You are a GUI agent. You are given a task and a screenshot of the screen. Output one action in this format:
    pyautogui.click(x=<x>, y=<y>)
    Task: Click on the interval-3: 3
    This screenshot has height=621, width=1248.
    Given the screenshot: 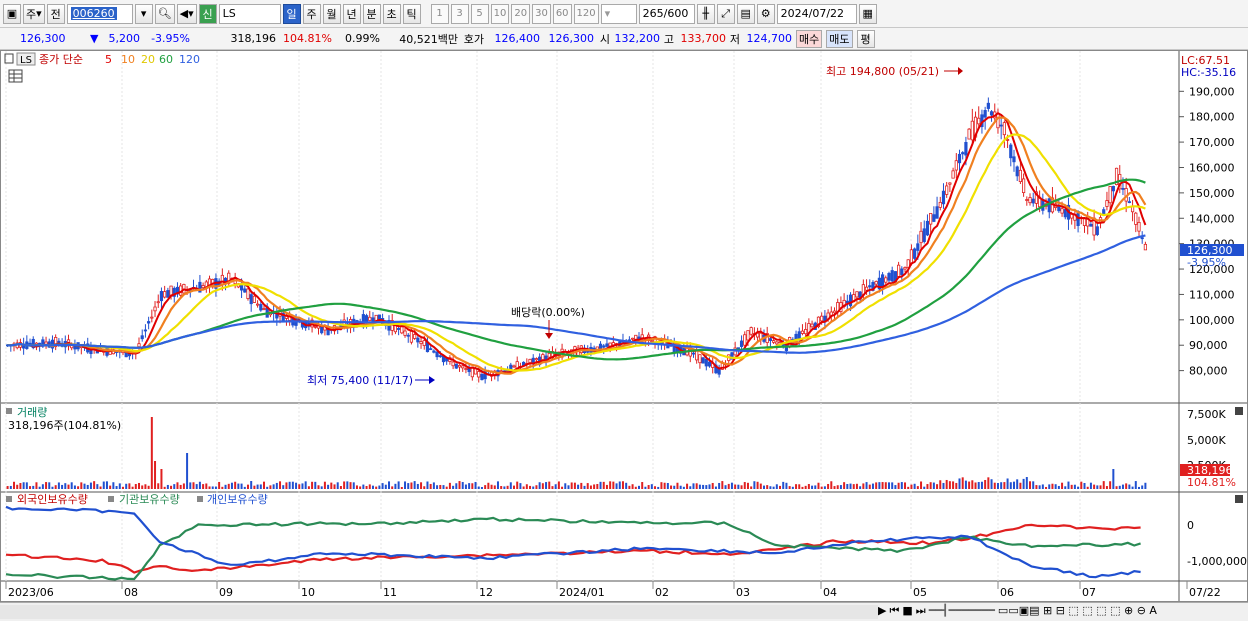 What is the action you would take?
    pyautogui.click(x=459, y=13)
    